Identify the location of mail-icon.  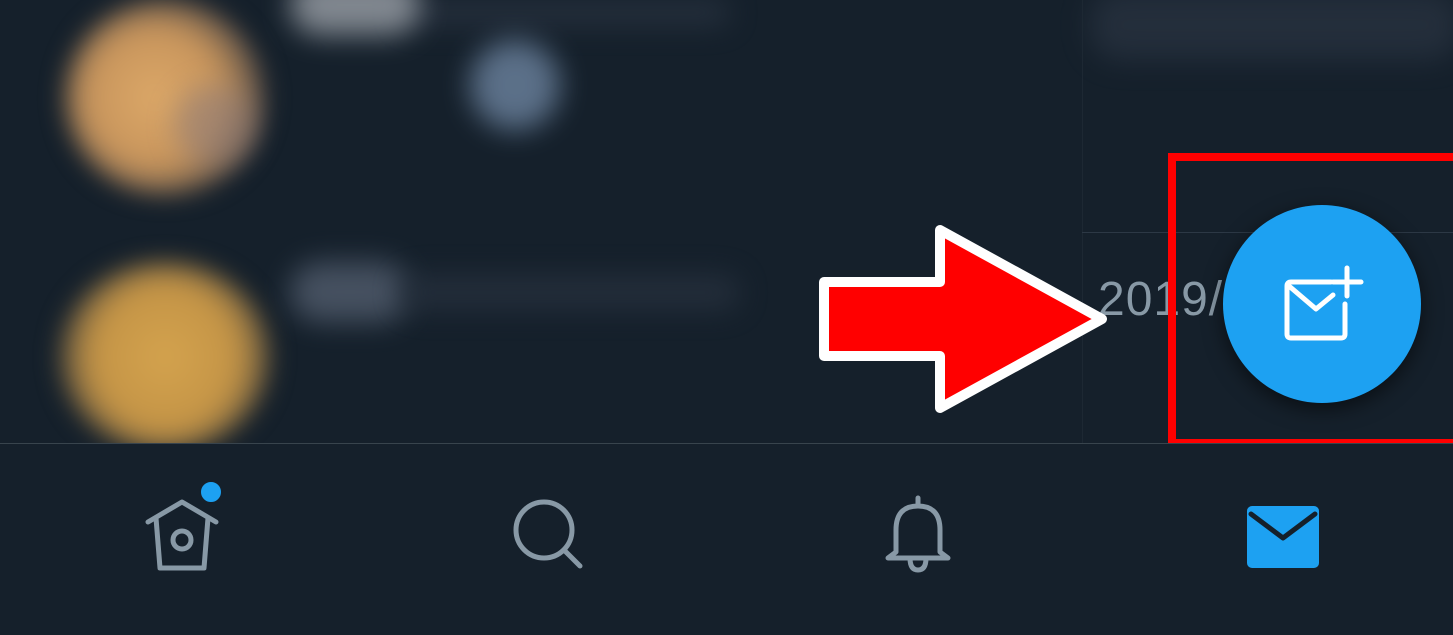
(1283, 537).